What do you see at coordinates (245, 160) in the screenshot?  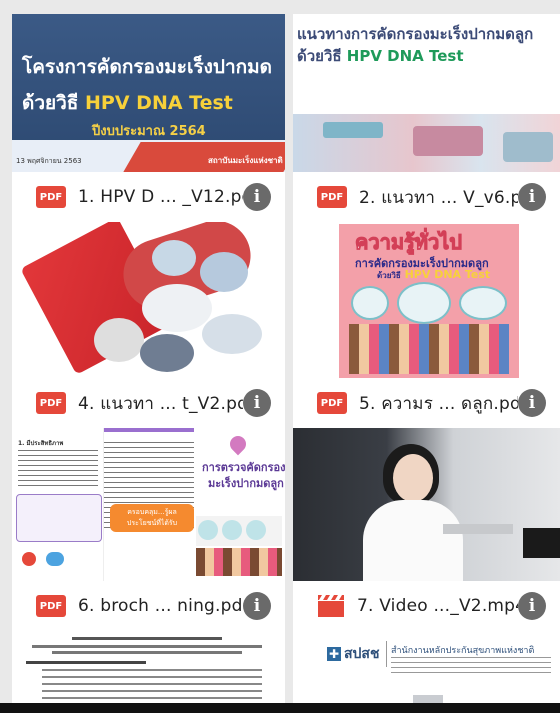 I see `thumb-org: สถาบันมะเร็งแห่งชาติ` at bounding box center [245, 160].